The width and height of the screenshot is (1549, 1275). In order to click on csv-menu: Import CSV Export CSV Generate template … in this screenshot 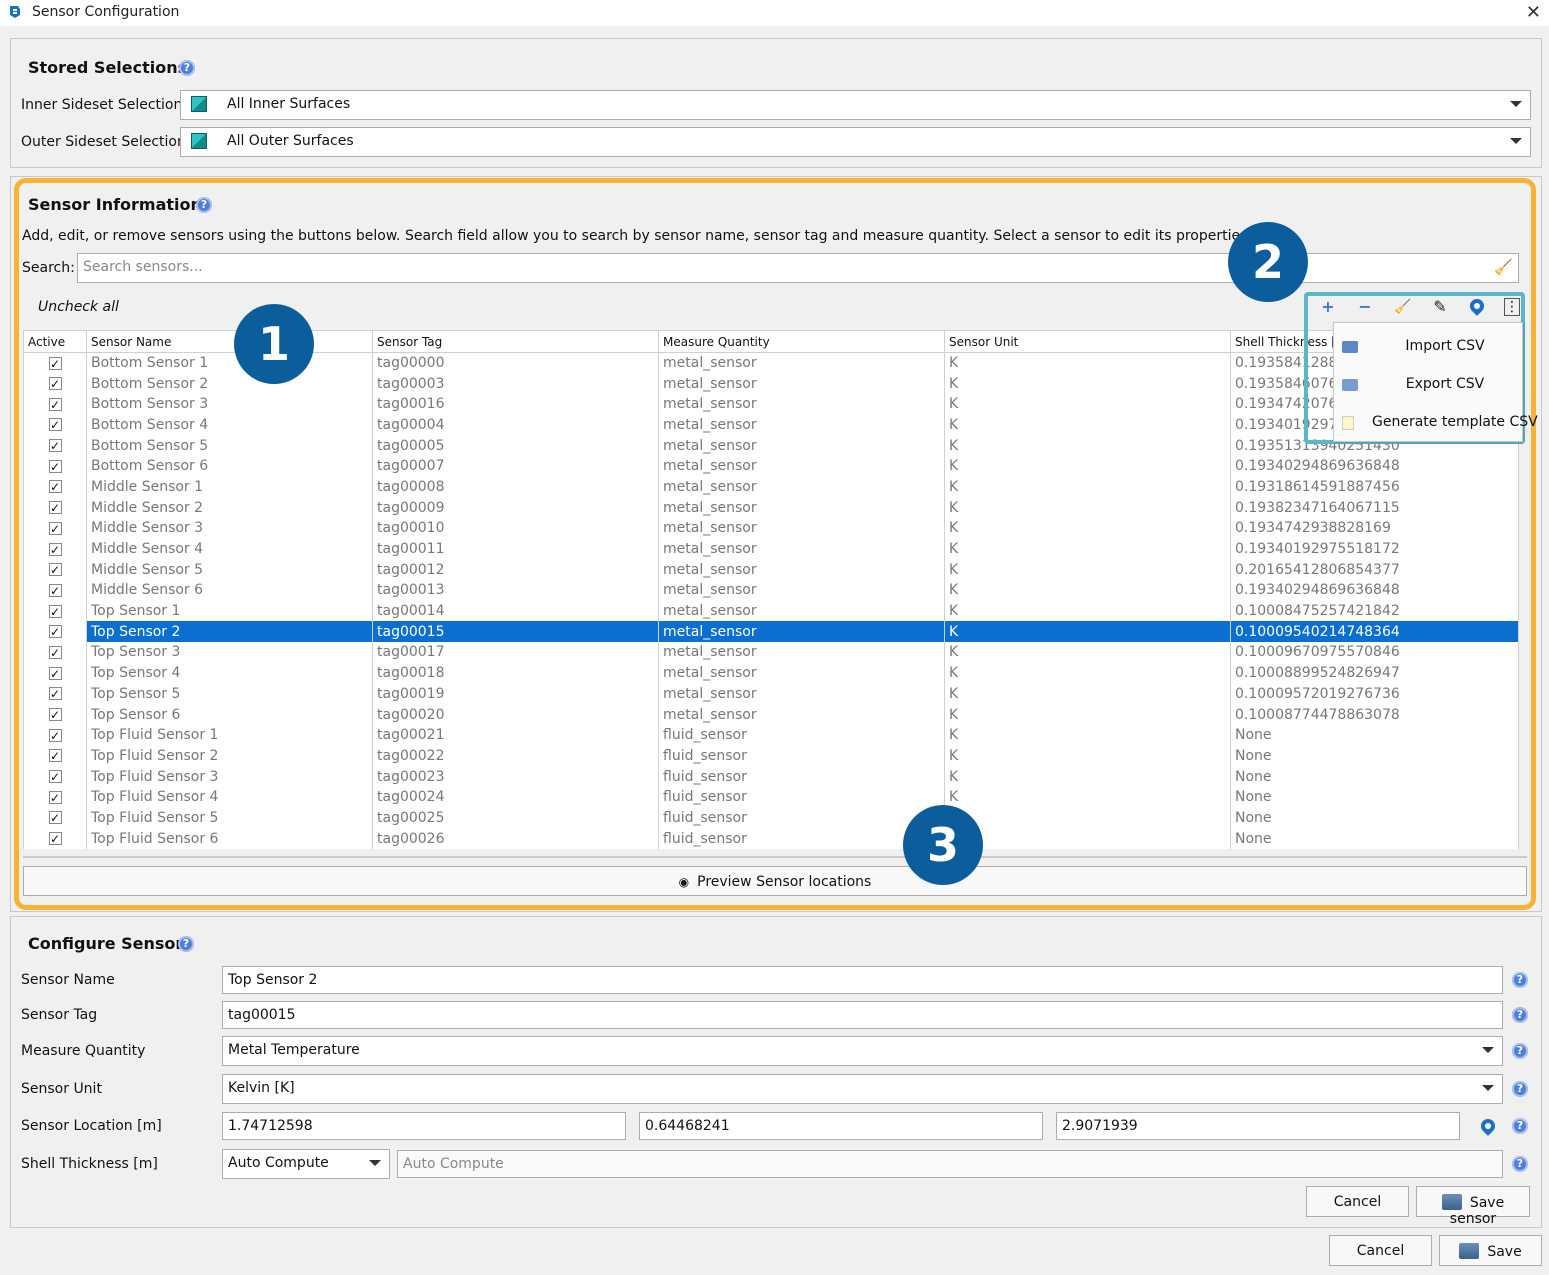, I will do `click(1435, 382)`.